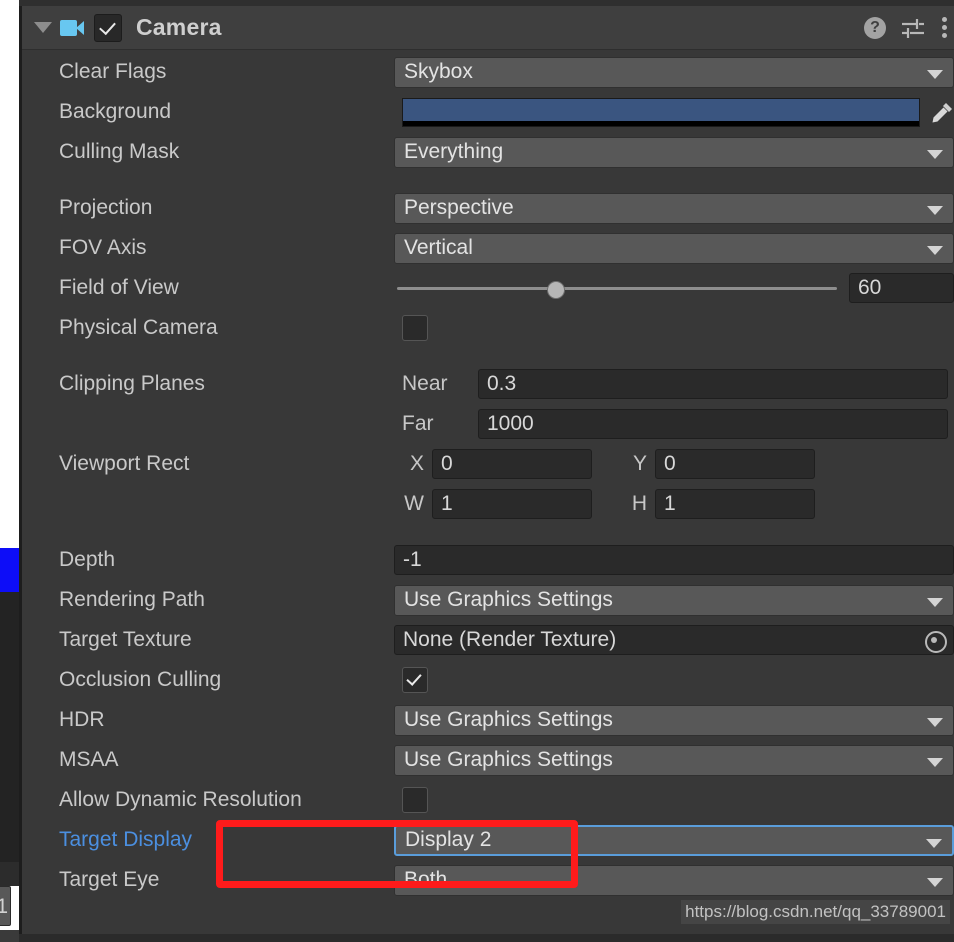 The width and height of the screenshot is (954, 942). Describe the element at coordinates (674, 248) in the screenshot. I see `fov-axis-dropdown: Vertical` at that location.